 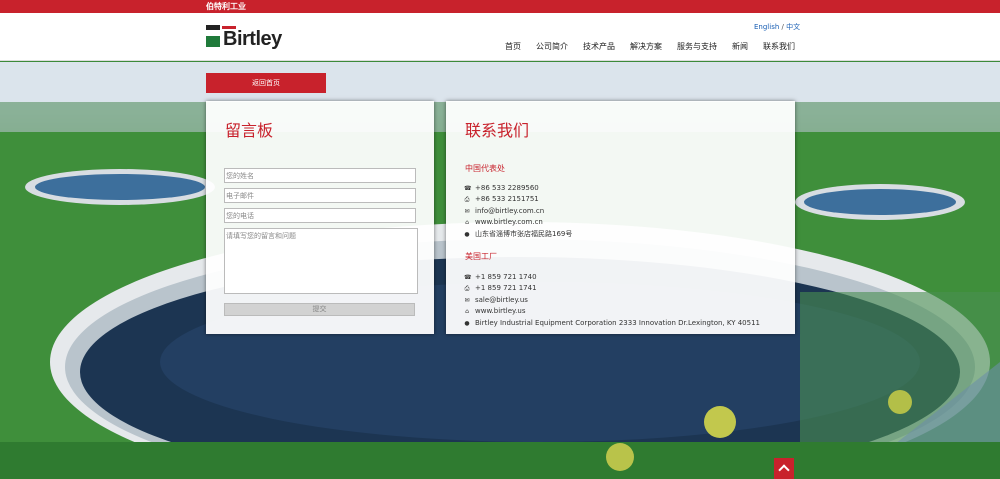 I want to click on usa-website: www.birtley.us, so click(x=500, y=311).